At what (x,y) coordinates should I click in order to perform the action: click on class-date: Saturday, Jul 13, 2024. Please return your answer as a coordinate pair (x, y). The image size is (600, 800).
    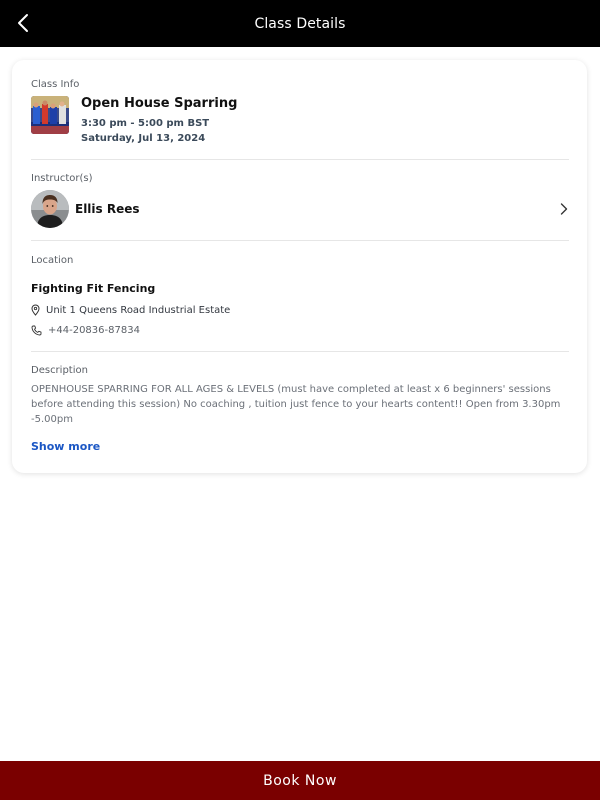
    Looking at the image, I should click on (143, 138).